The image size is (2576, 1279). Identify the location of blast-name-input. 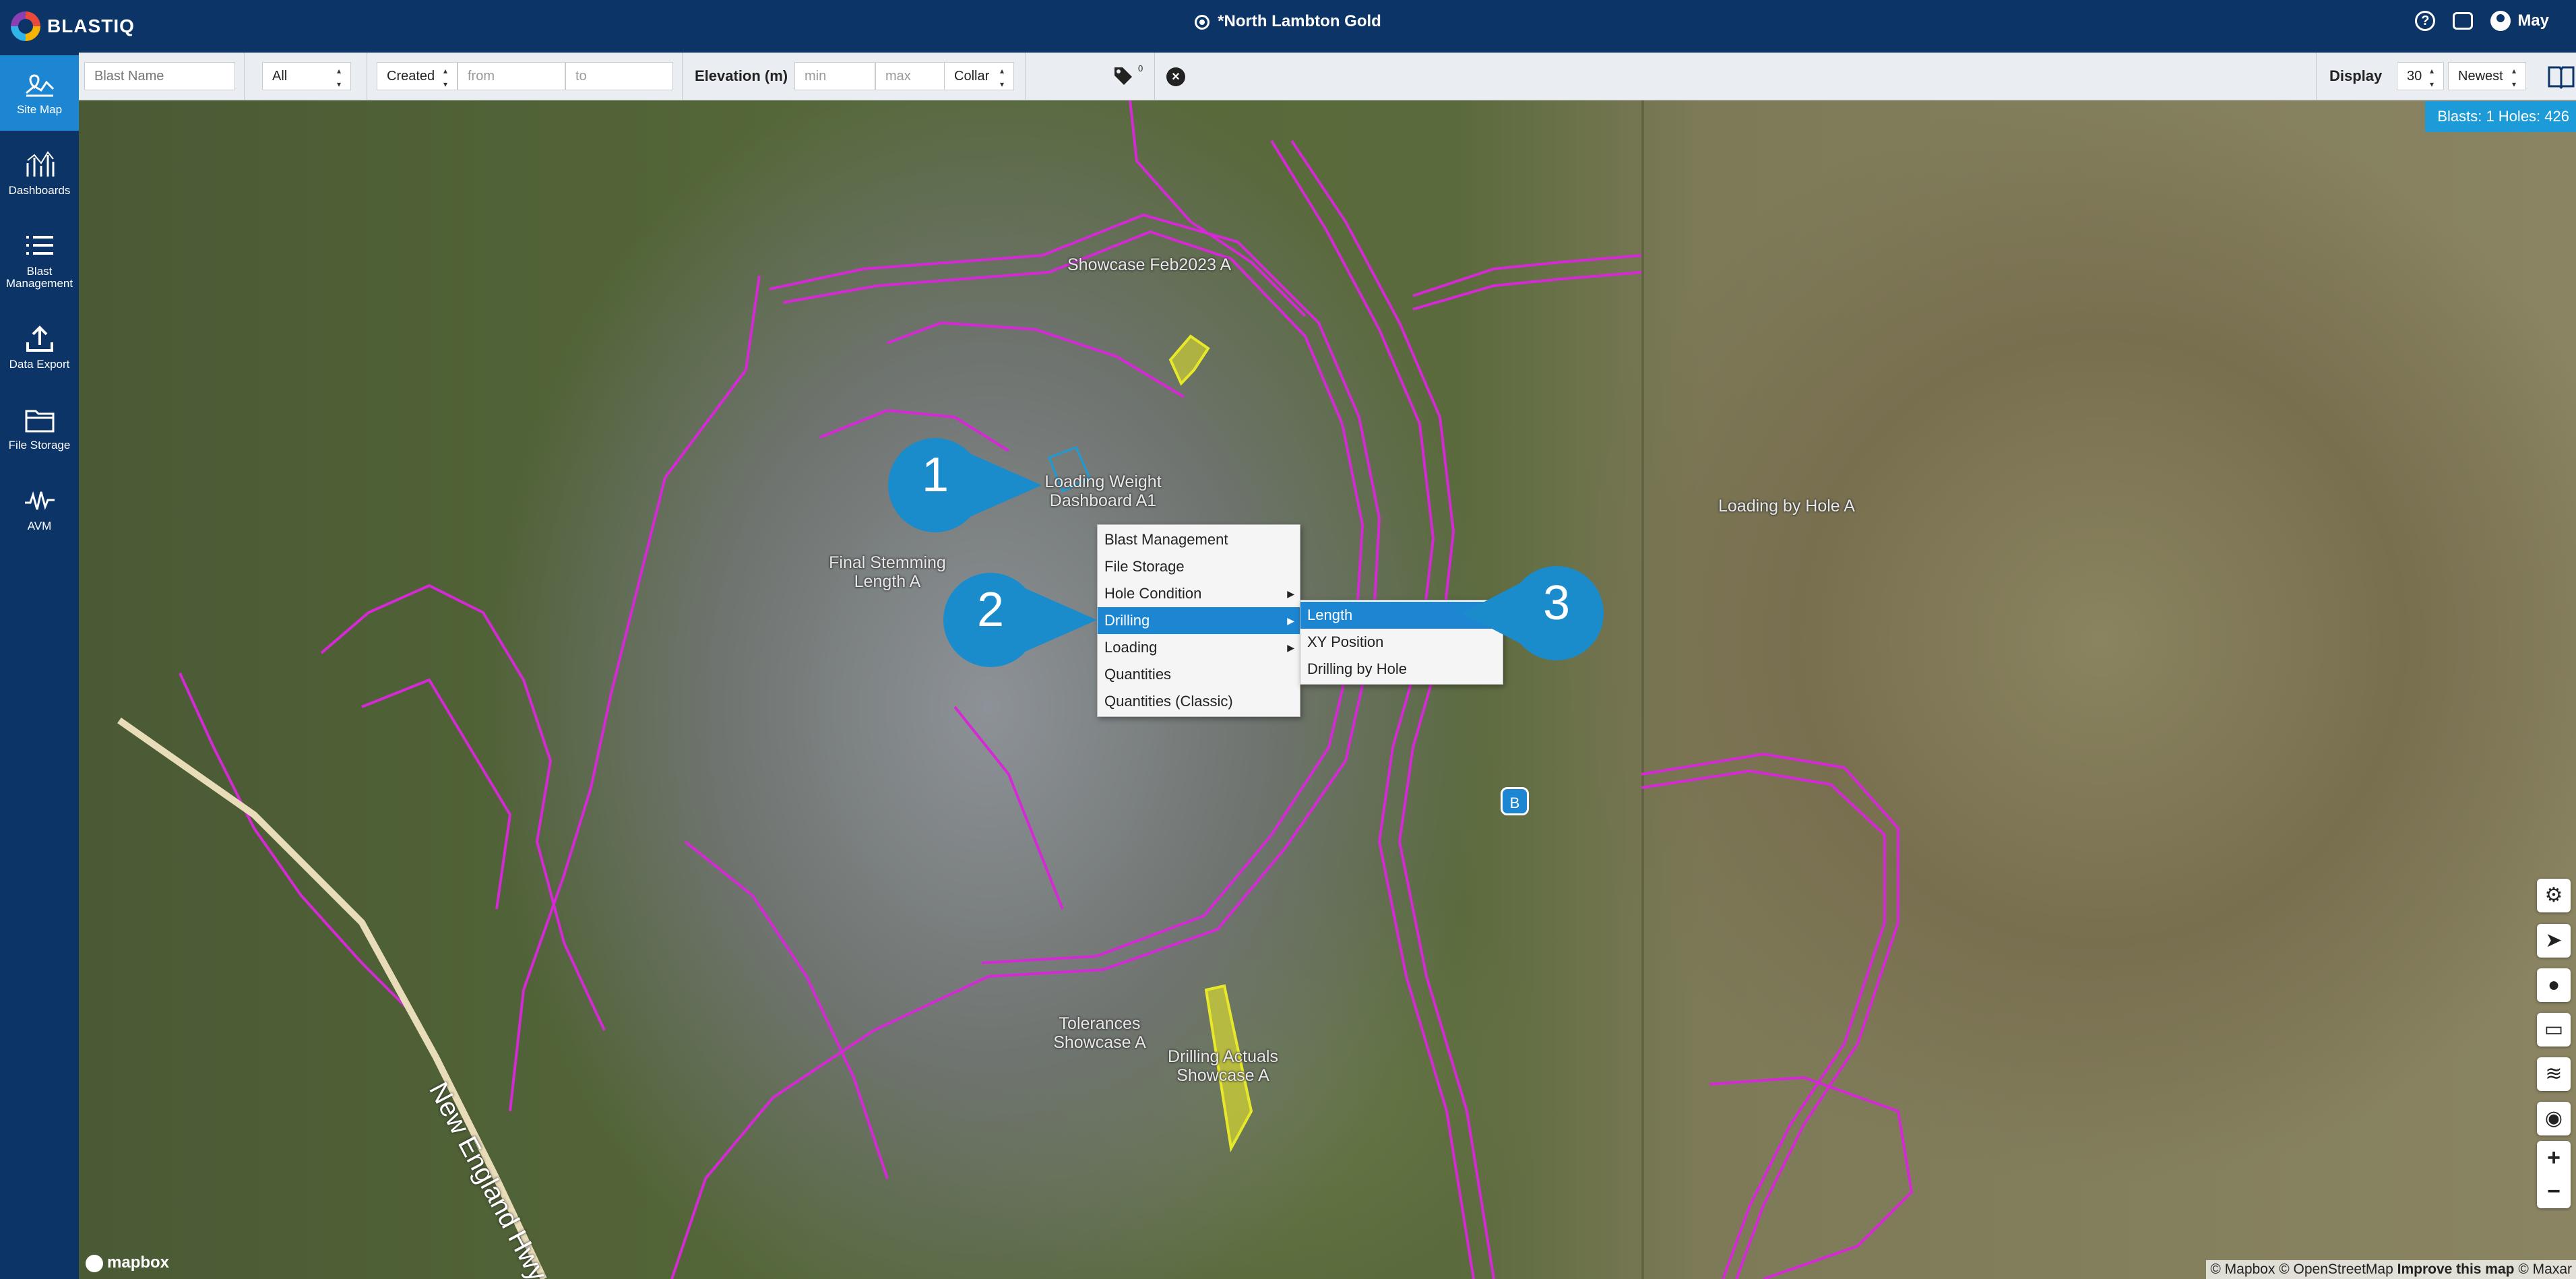
(159, 76).